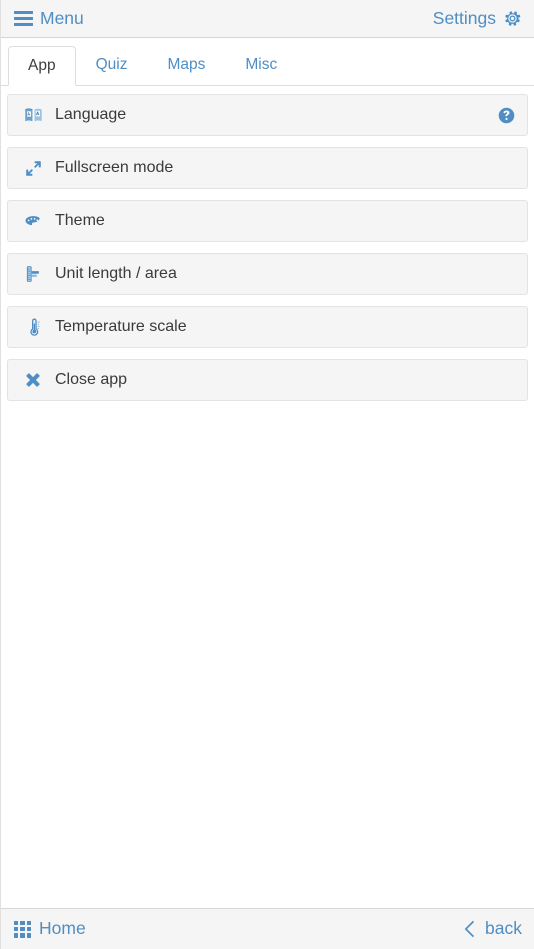 The height and width of the screenshot is (949, 534). What do you see at coordinates (80, 220) in the screenshot?
I see `settings-row-label: Theme` at bounding box center [80, 220].